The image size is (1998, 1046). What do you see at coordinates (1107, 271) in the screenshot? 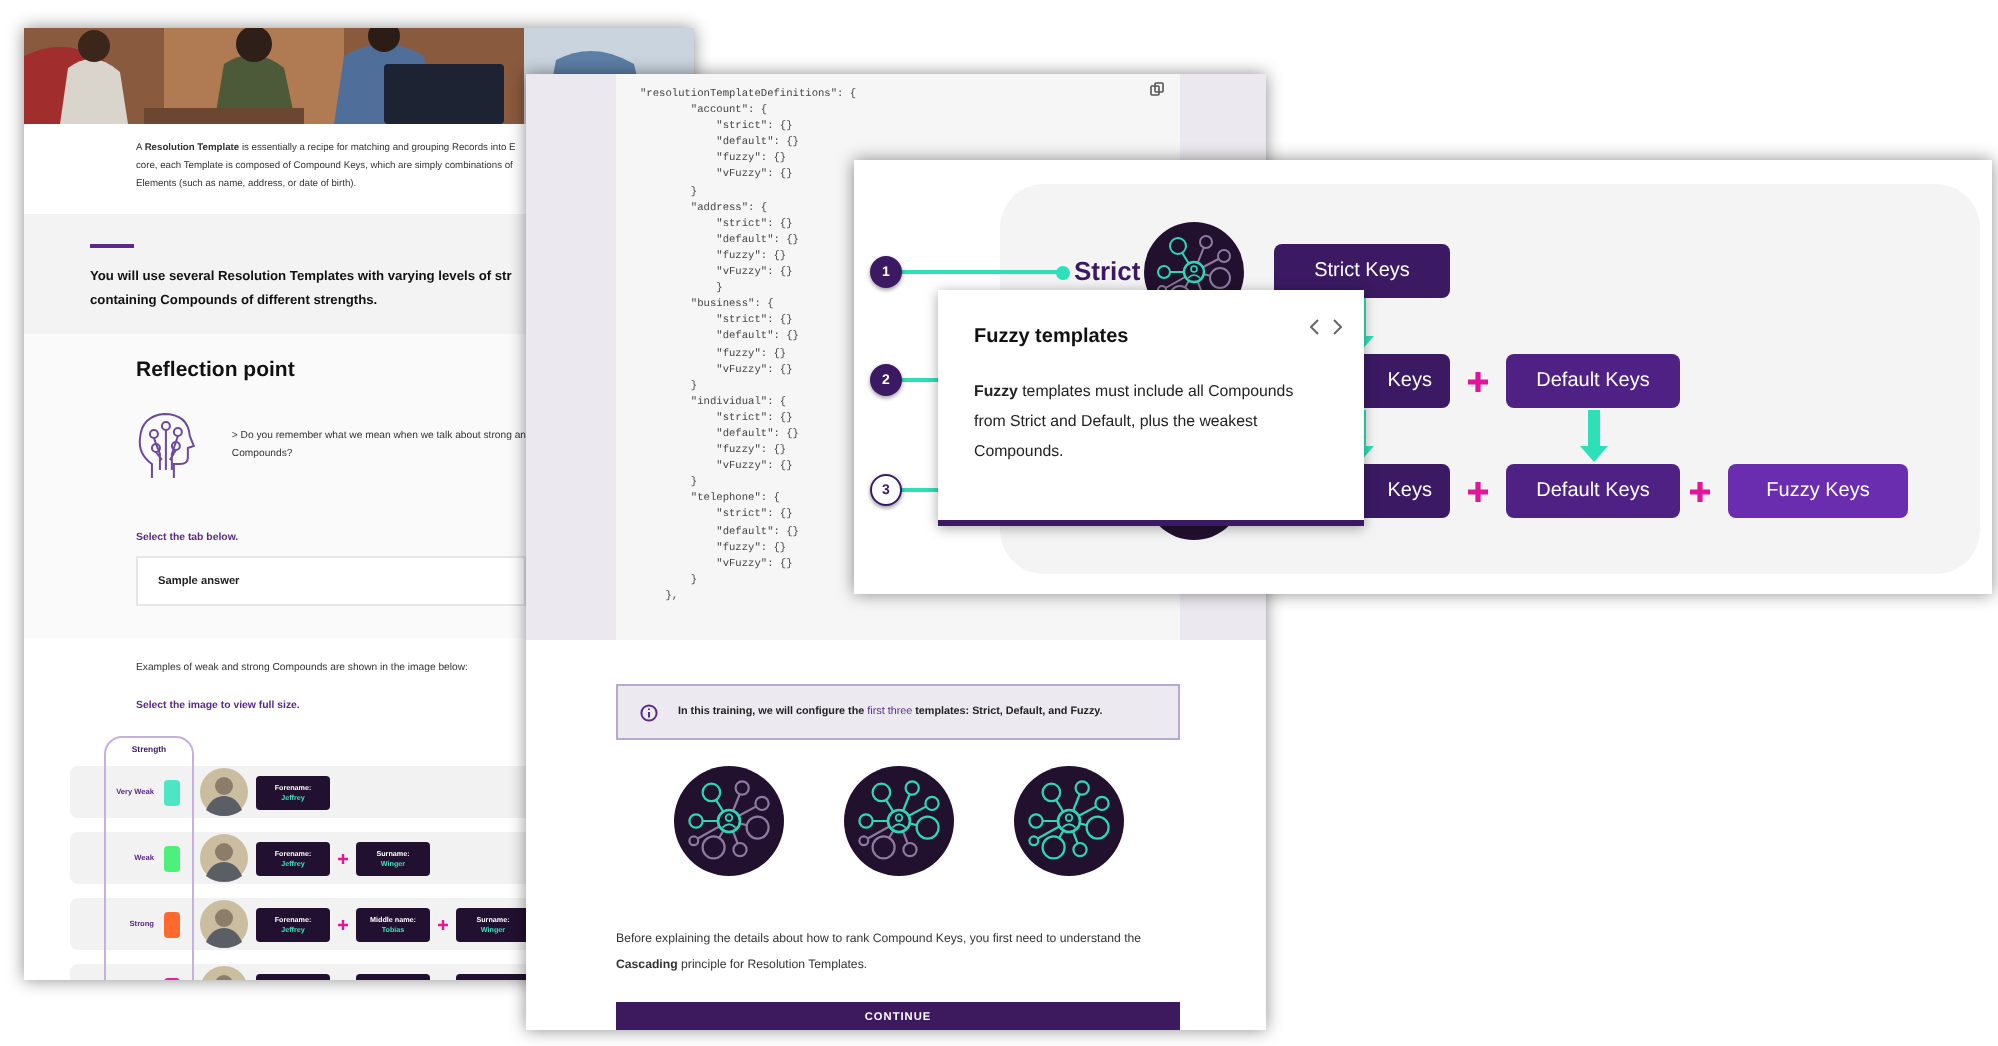
I see `template-label: Strict` at bounding box center [1107, 271].